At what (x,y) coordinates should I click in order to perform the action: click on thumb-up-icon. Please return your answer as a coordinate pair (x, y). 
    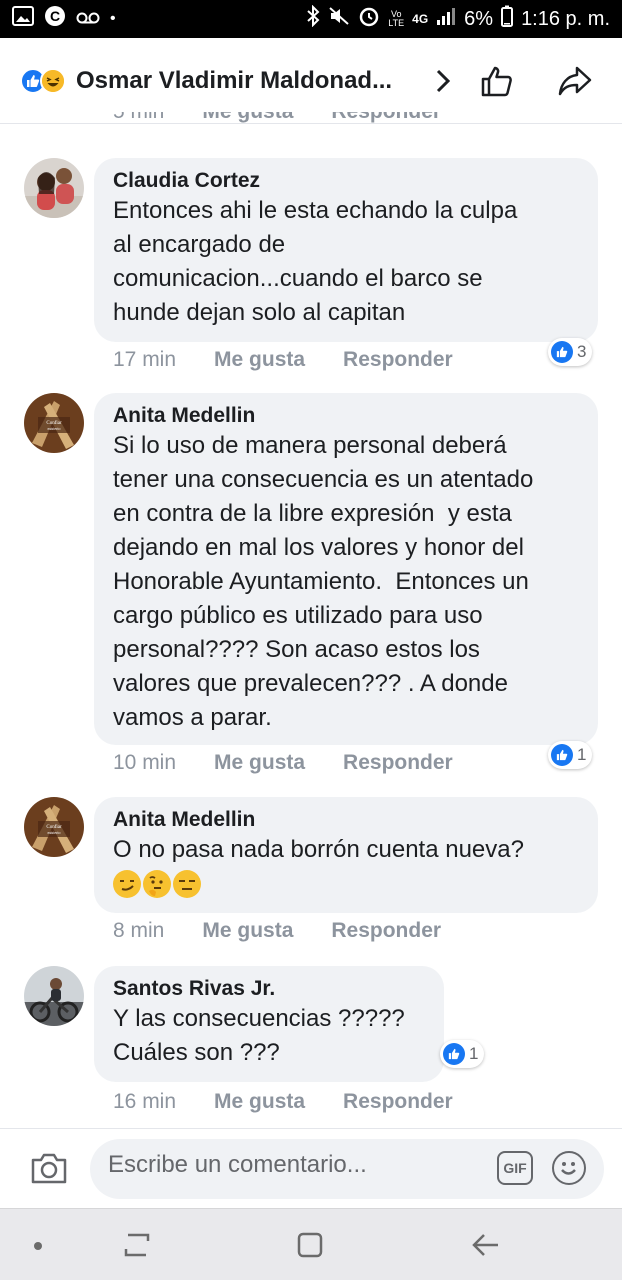
    Looking at the image, I should click on (497, 81).